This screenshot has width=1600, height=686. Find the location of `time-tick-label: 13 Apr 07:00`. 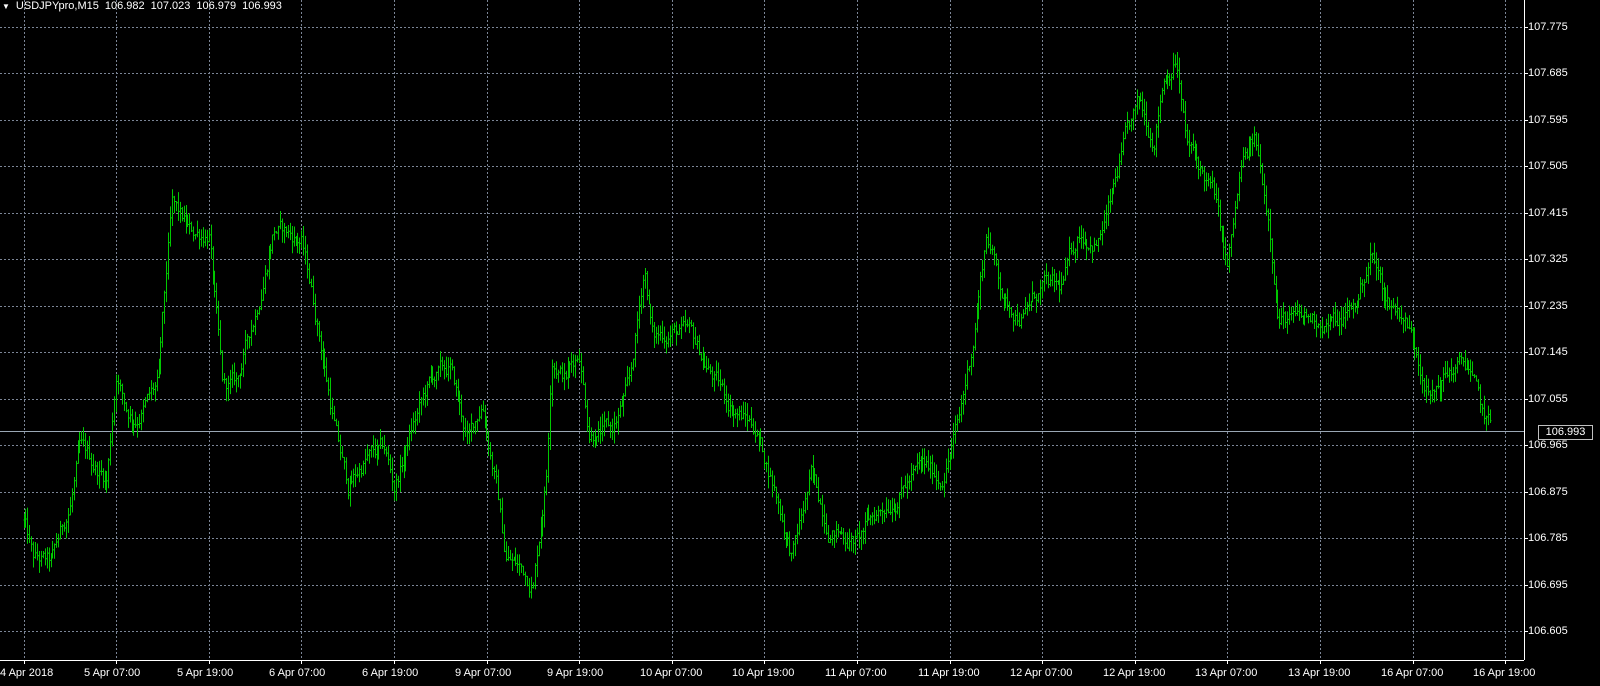

time-tick-label: 13 Apr 07:00 is located at coordinates (1226, 673).